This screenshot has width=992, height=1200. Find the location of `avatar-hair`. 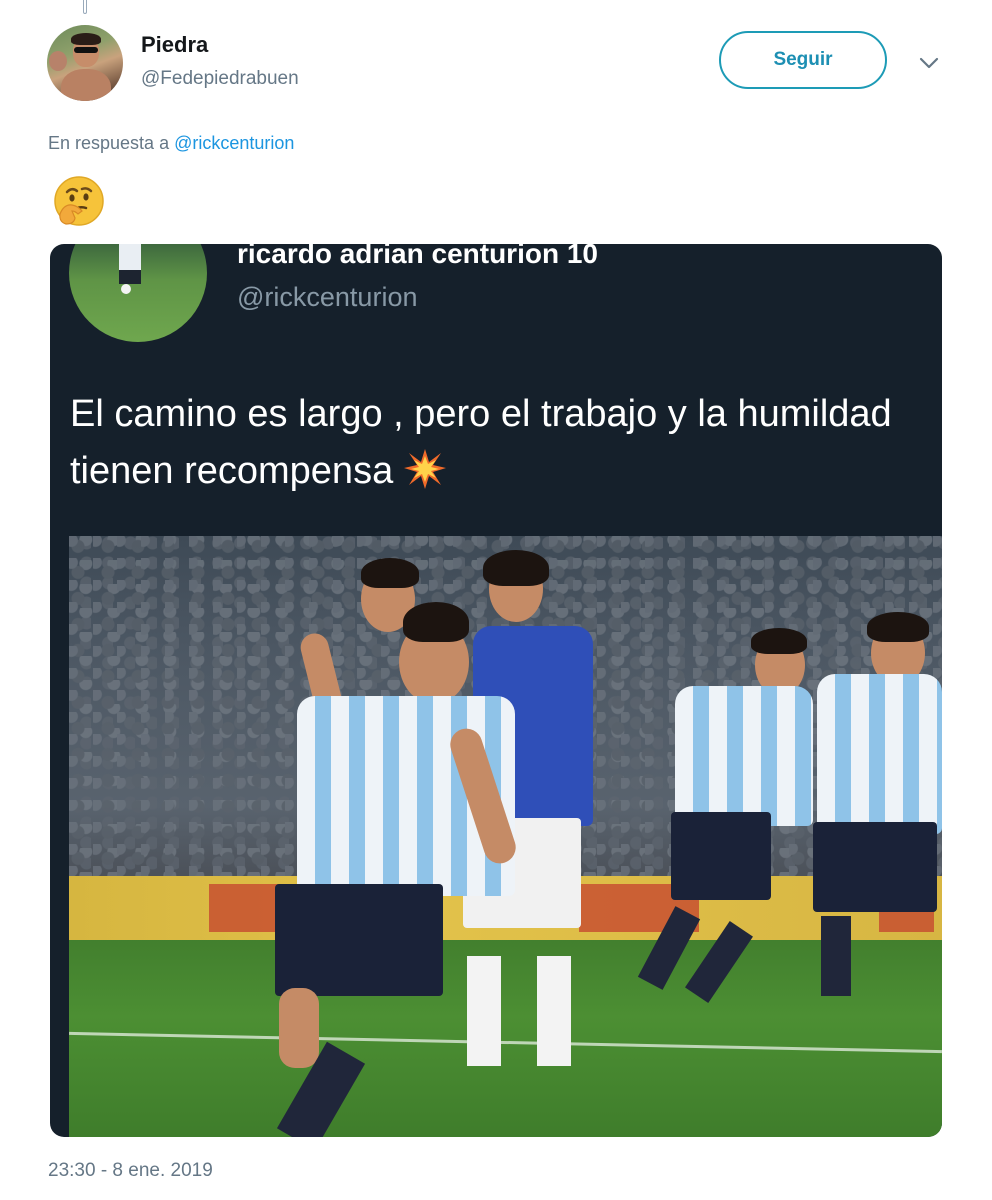

avatar-hair is located at coordinates (86, 39).